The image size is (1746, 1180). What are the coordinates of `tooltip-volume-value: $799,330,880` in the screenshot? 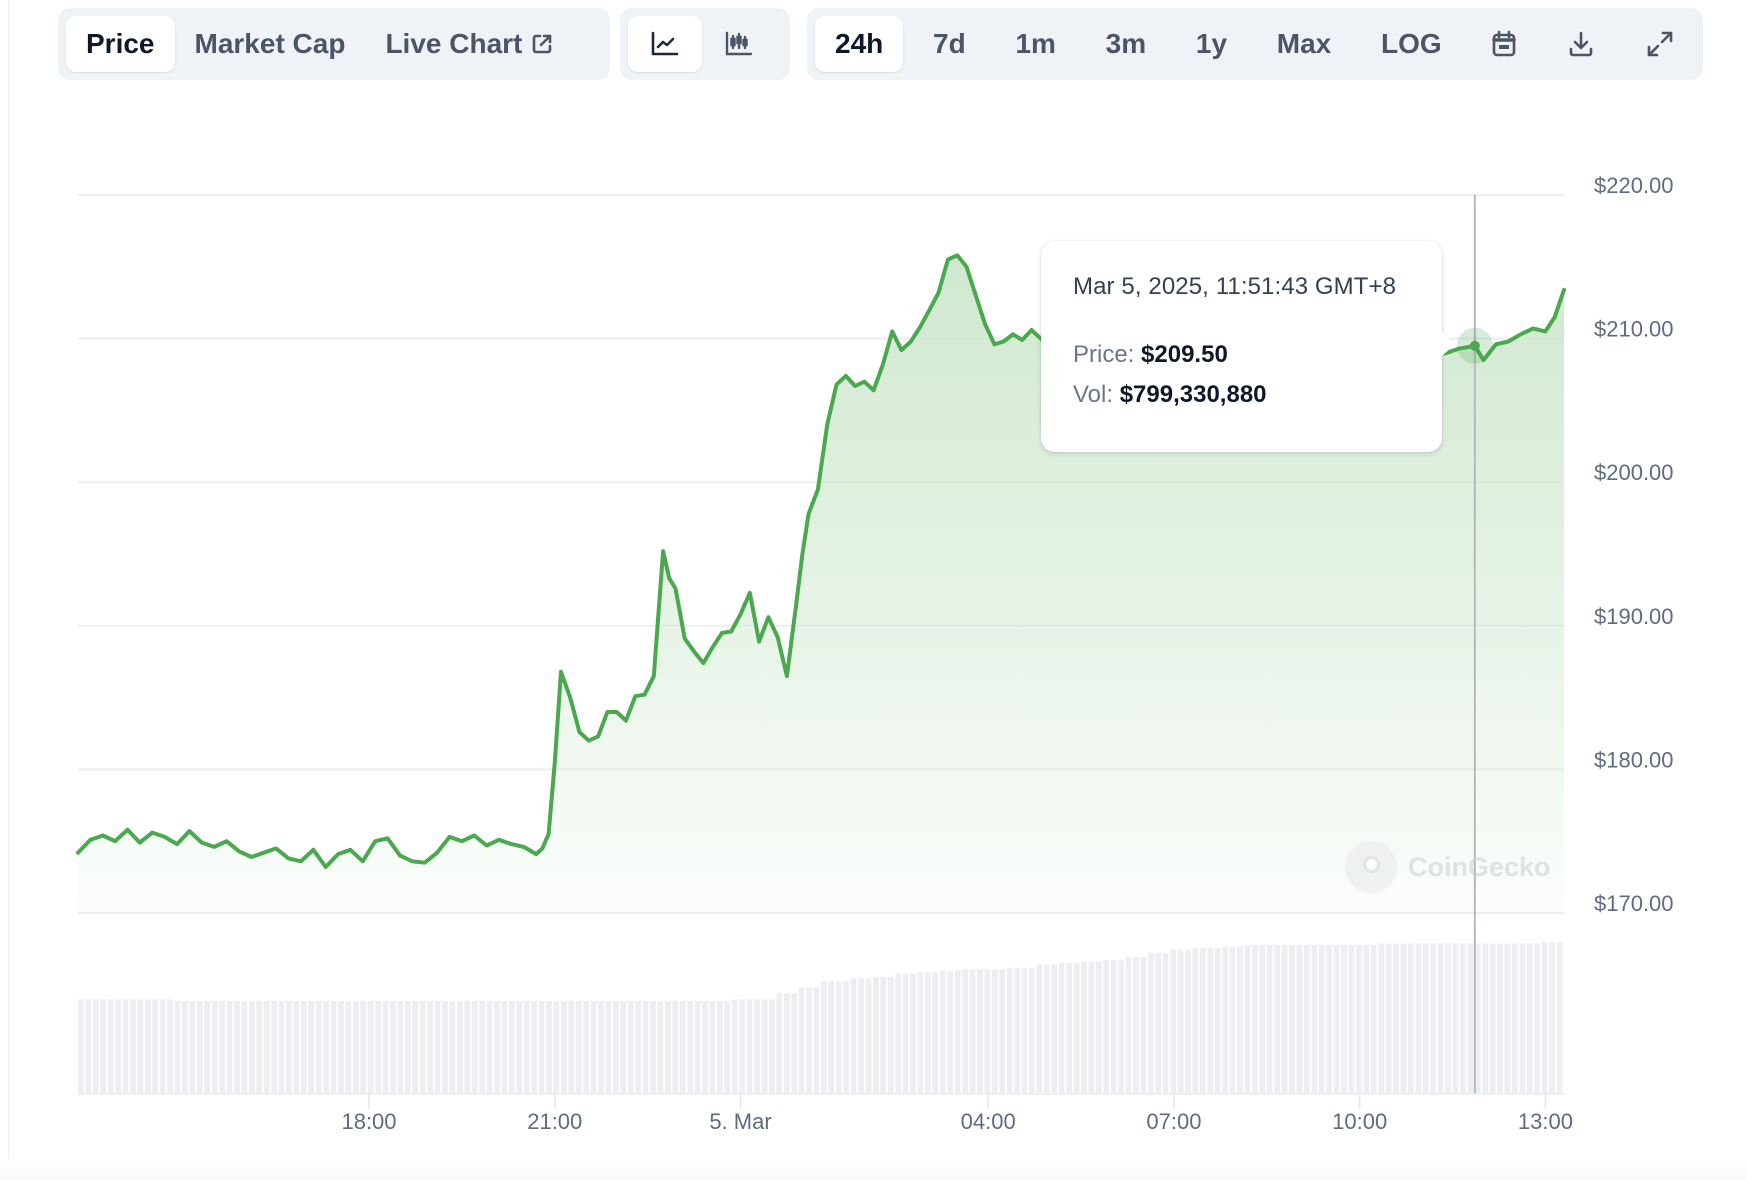 It's located at (1193, 394).